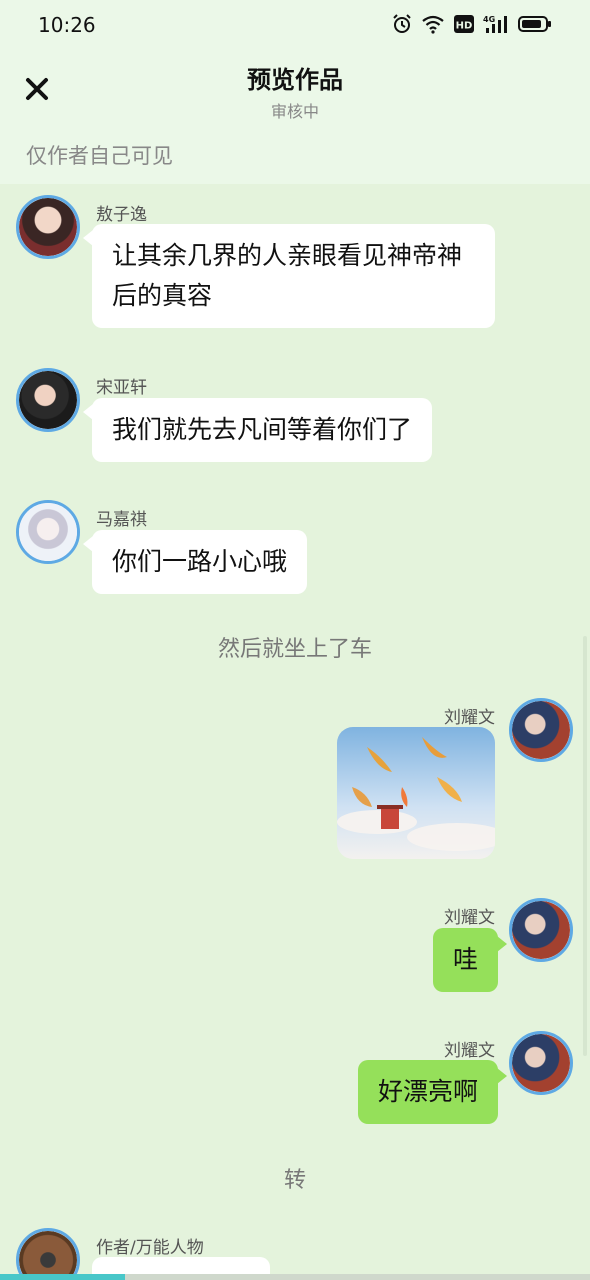 The width and height of the screenshot is (590, 1280). I want to click on status-icons: HD 4G, so click(472, 24).